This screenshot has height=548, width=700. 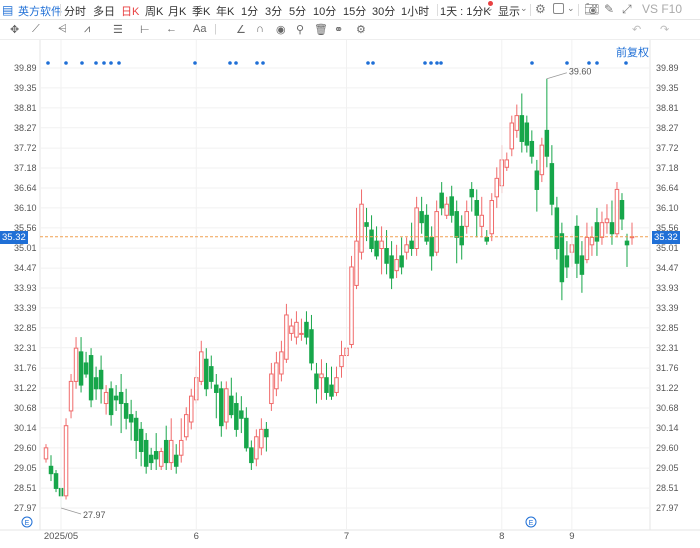 I want to click on stock-name: 英方软件, so click(x=40, y=11).